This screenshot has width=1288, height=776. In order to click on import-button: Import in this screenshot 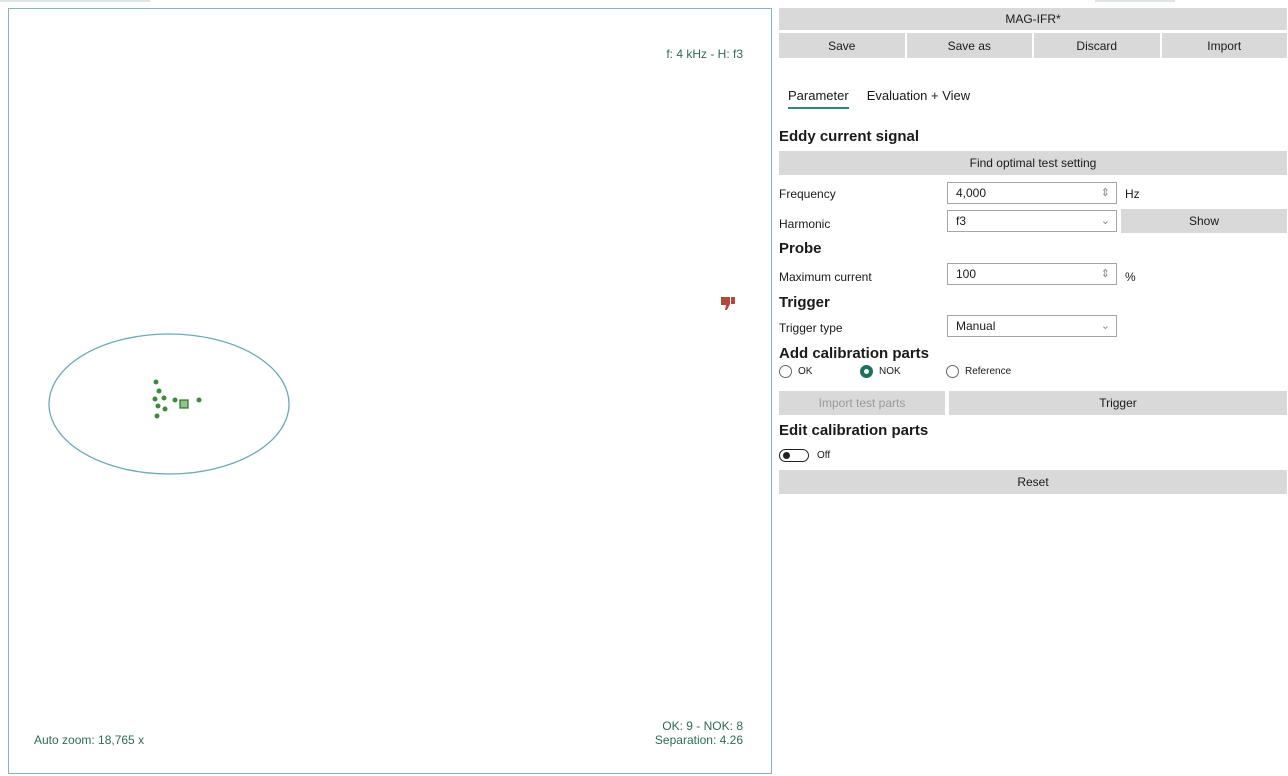, I will do `click(1224, 45)`.